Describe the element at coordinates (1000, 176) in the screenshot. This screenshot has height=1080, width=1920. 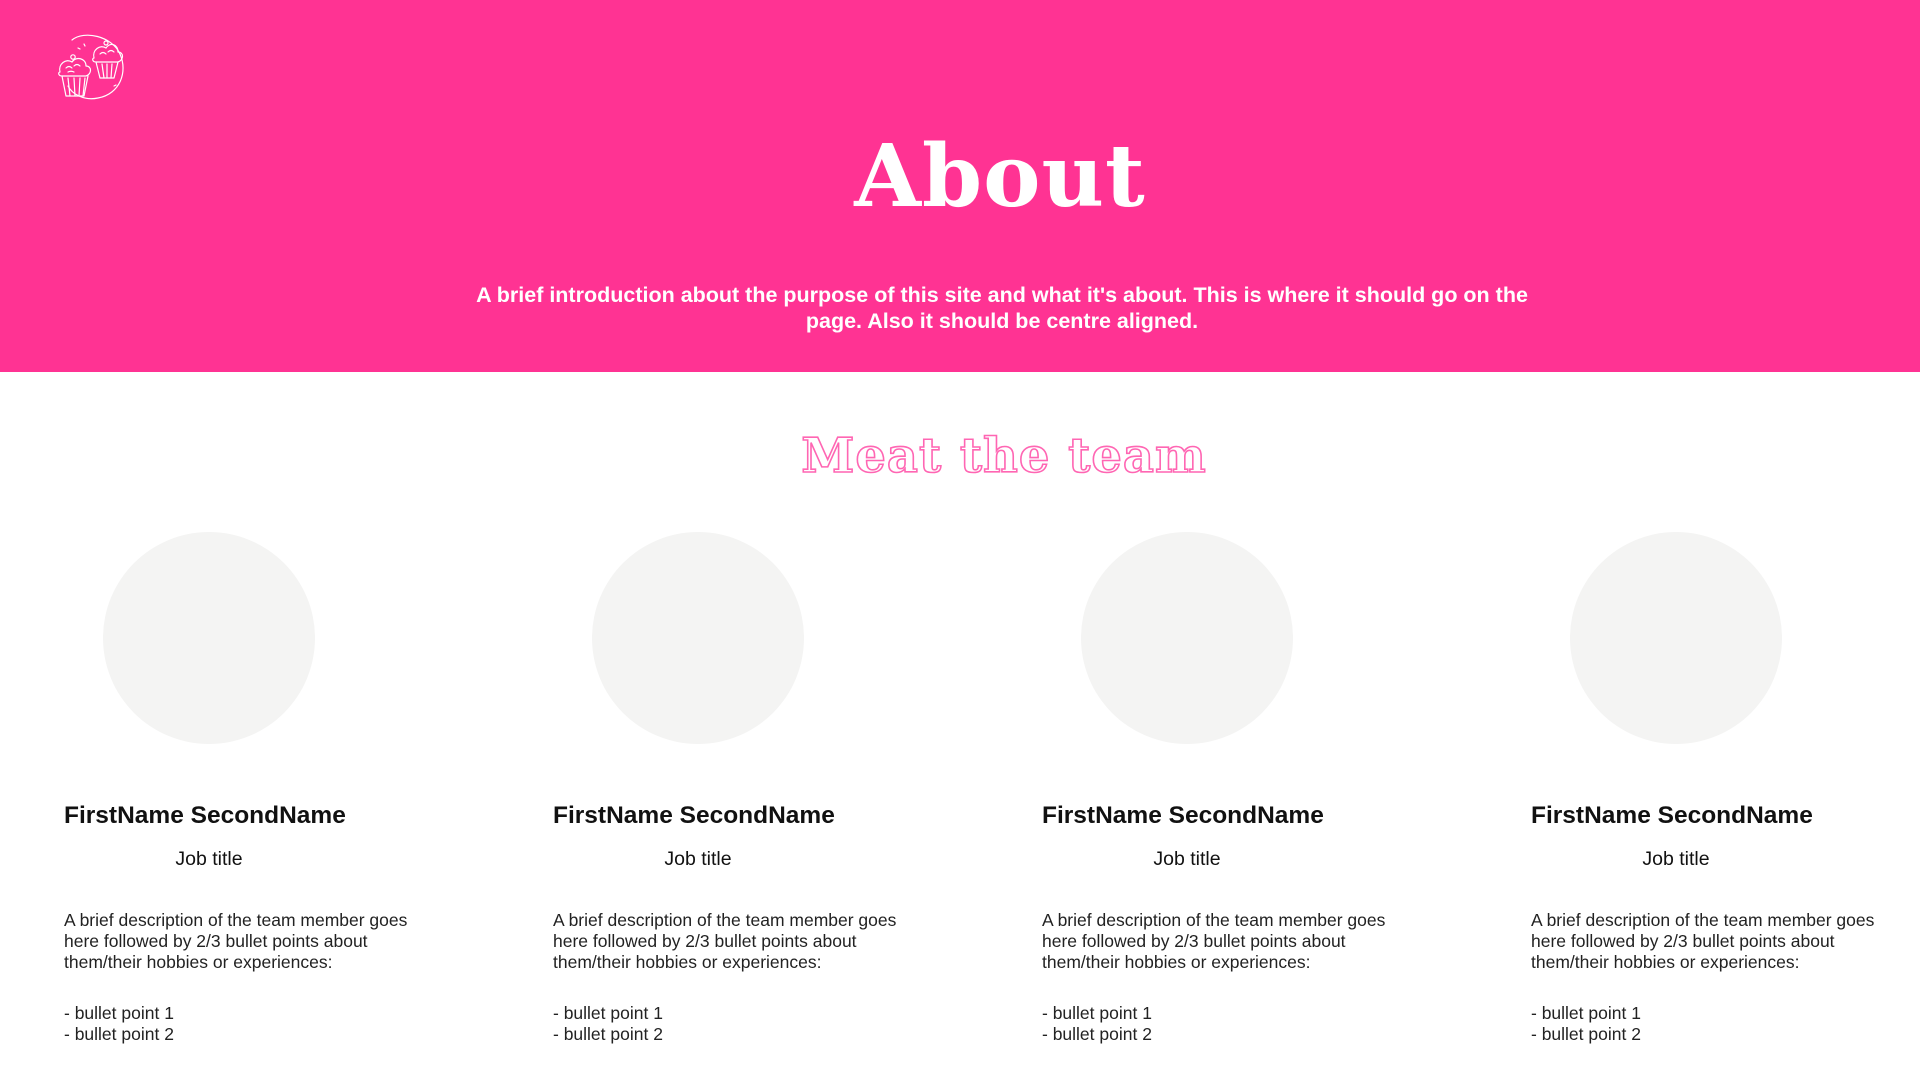
I see `page-title: About` at that location.